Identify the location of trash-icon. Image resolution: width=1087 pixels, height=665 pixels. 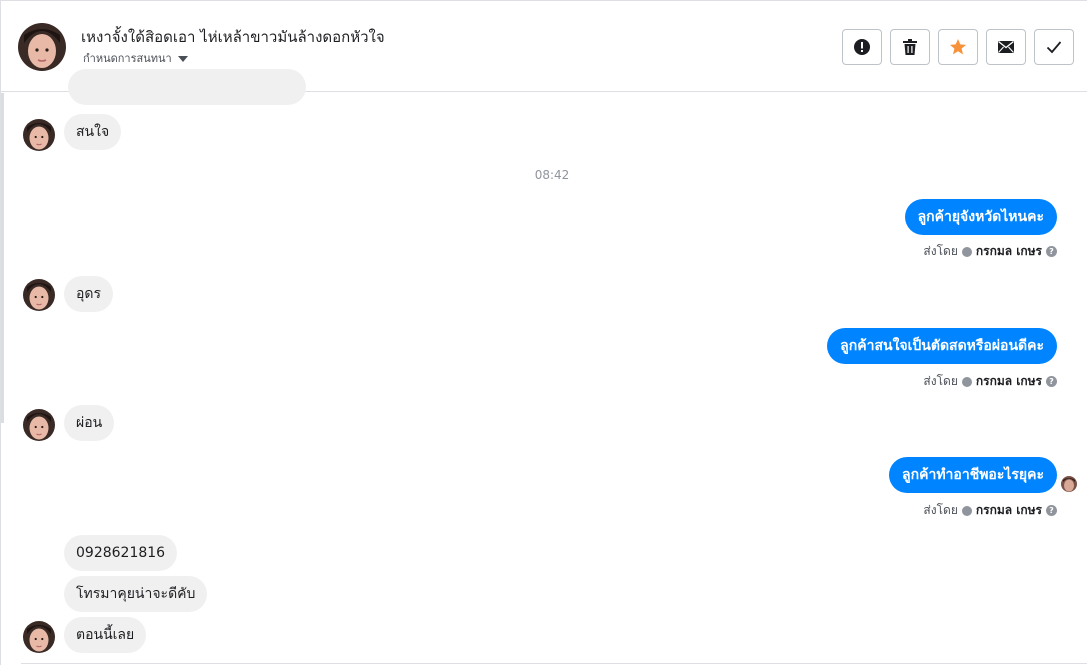
(910, 47).